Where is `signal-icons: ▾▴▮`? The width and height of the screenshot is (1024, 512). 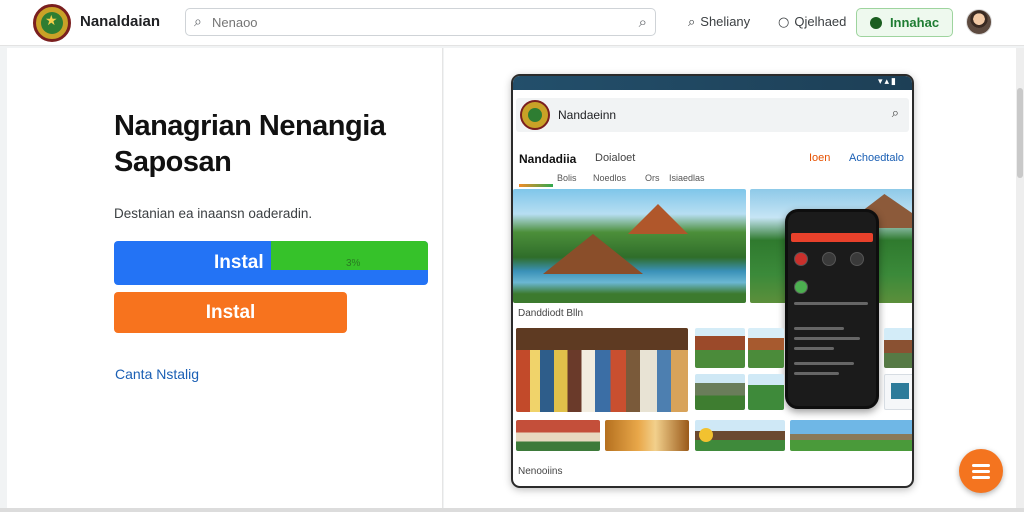
signal-icons: ▾▴▮ is located at coordinates (888, 82).